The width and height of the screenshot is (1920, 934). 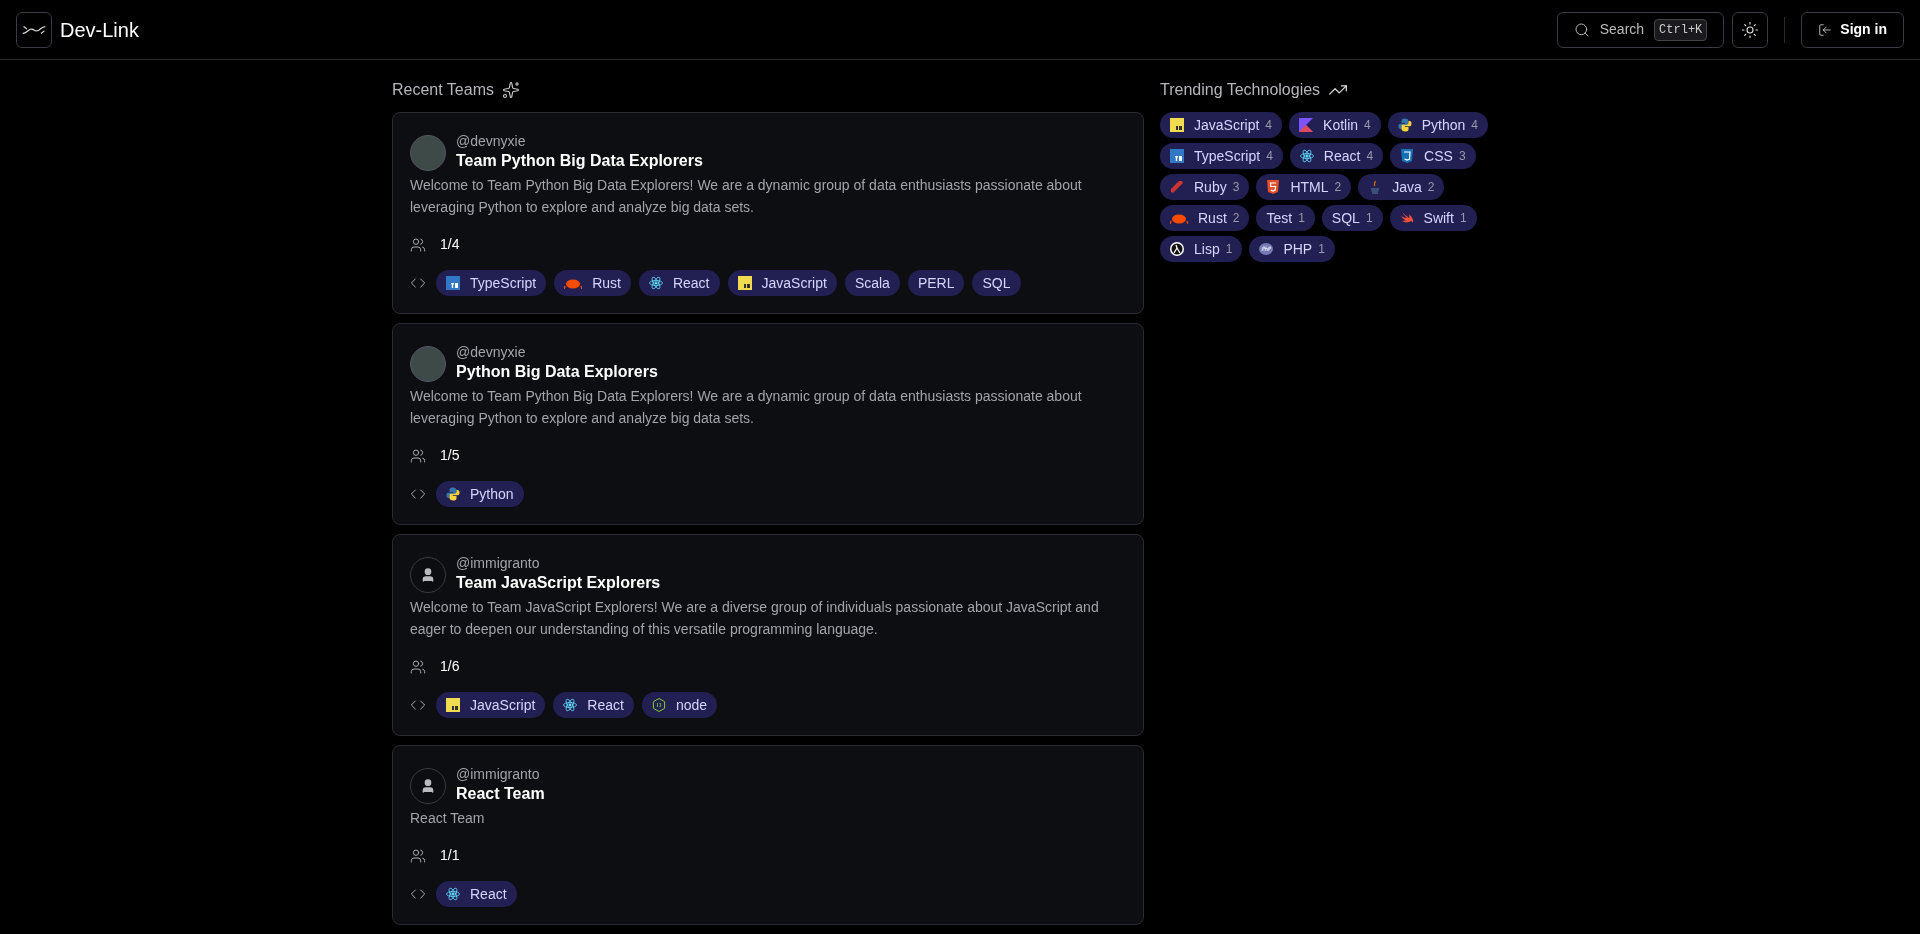 I want to click on technology-tag: Ruby 3, so click(x=1205, y=187).